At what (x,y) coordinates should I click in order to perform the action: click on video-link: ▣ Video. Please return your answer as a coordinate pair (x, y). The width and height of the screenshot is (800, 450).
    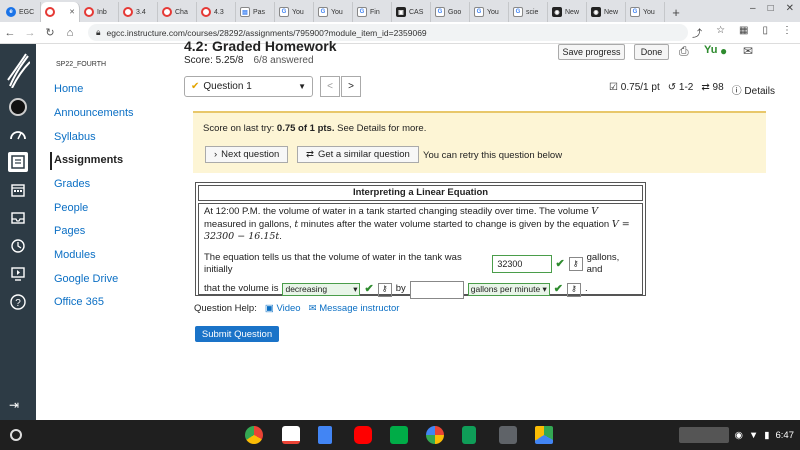
    Looking at the image, I should click on (283, 308).